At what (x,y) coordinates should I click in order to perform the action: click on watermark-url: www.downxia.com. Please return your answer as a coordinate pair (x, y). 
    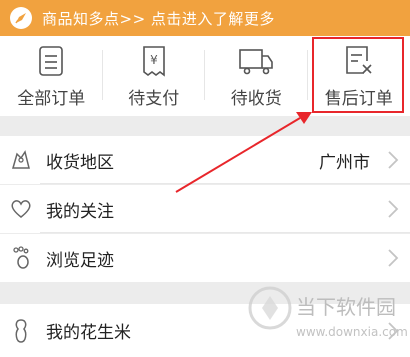
    Looking at the image, I should click on (352, 332).